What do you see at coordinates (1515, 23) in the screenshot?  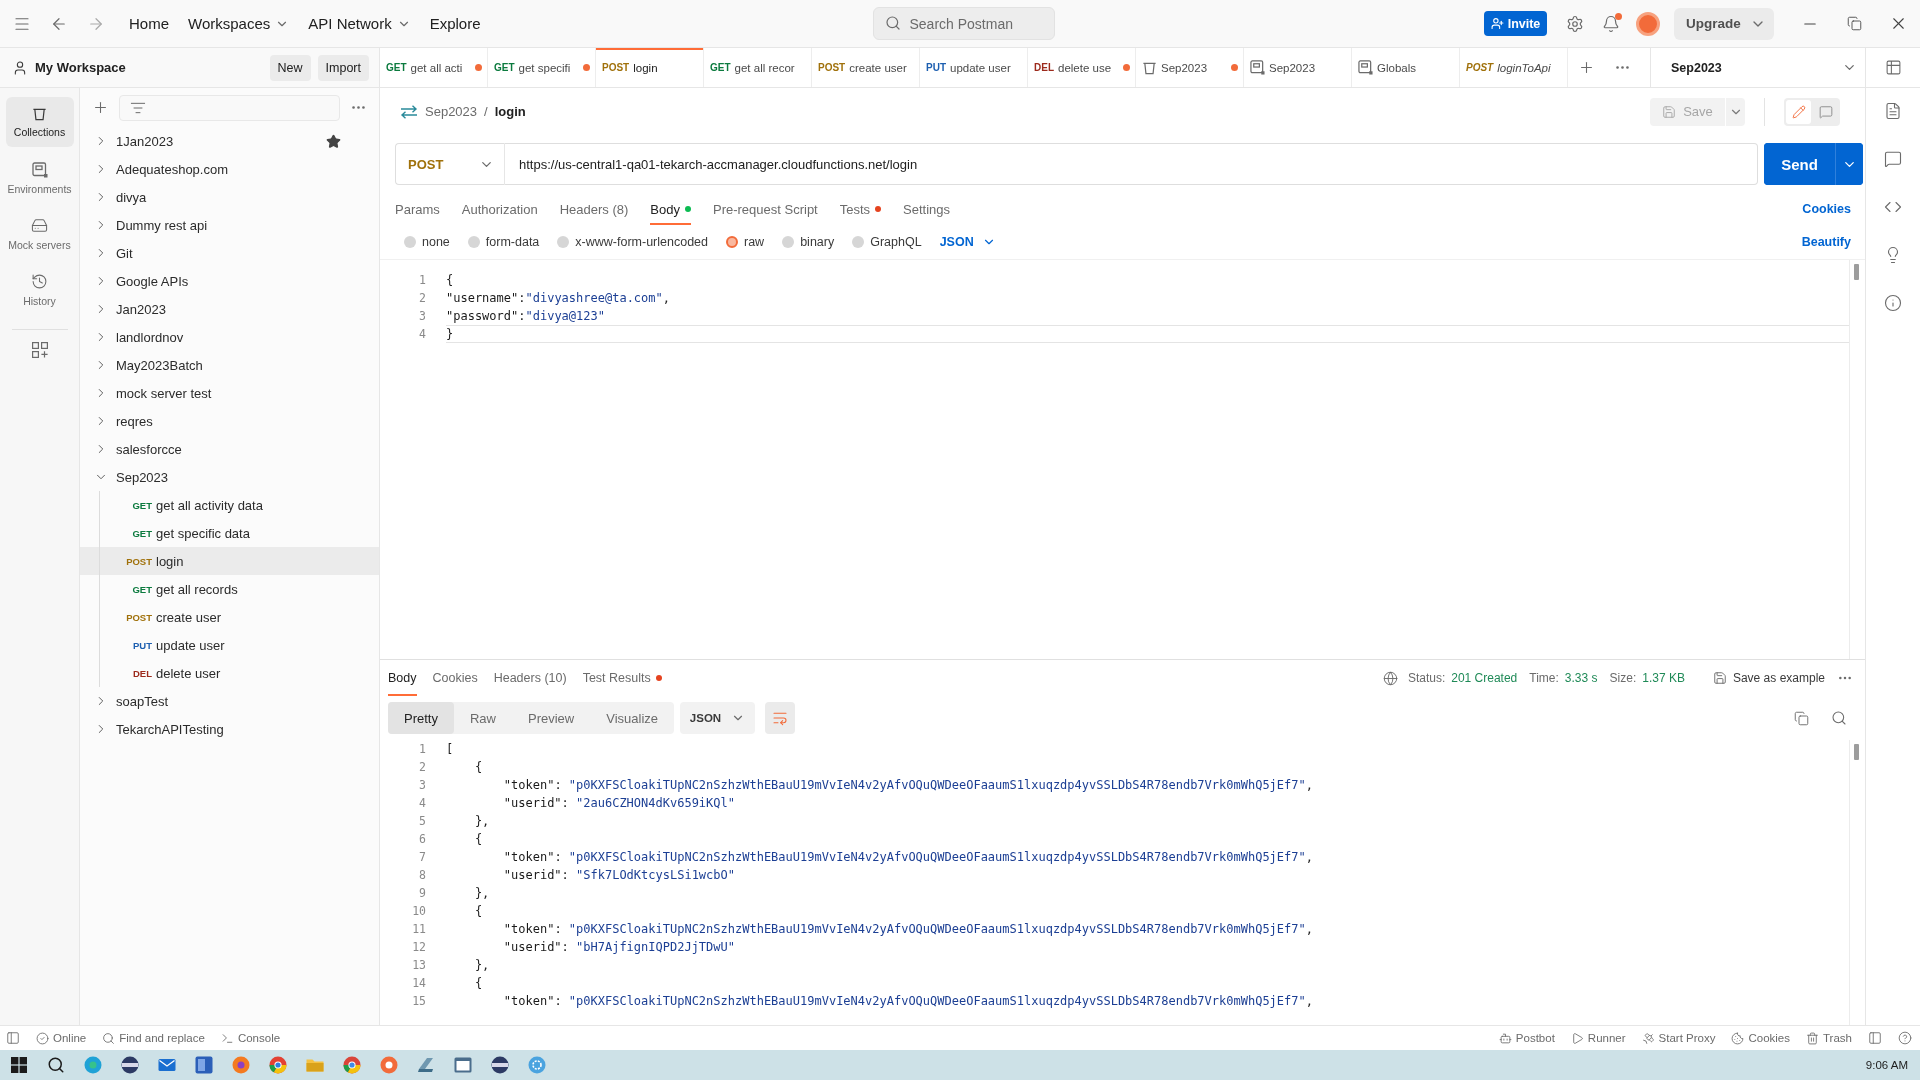 I see `invite-button: Invite` at bounding box center [1515, 23].